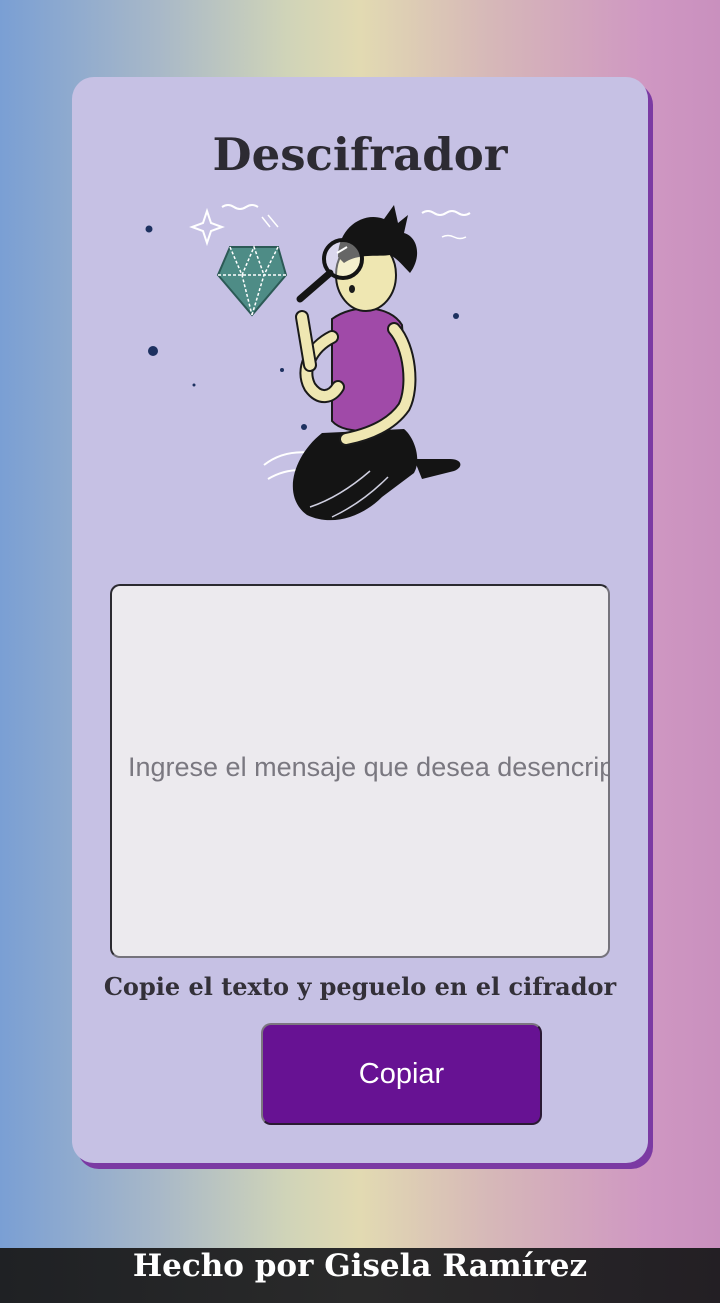 This screenshot has width=720, height=1303. I want to click on diamond-icon, so click(252, 280).